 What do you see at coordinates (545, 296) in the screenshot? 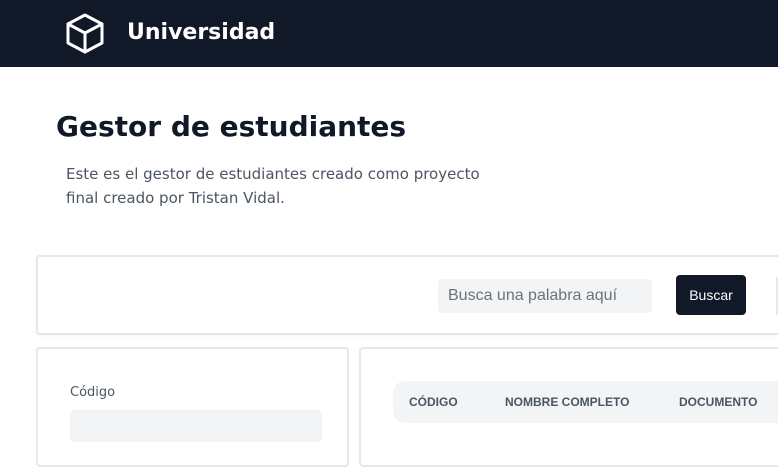
I see `search-input` at bounding box center [545, 296].